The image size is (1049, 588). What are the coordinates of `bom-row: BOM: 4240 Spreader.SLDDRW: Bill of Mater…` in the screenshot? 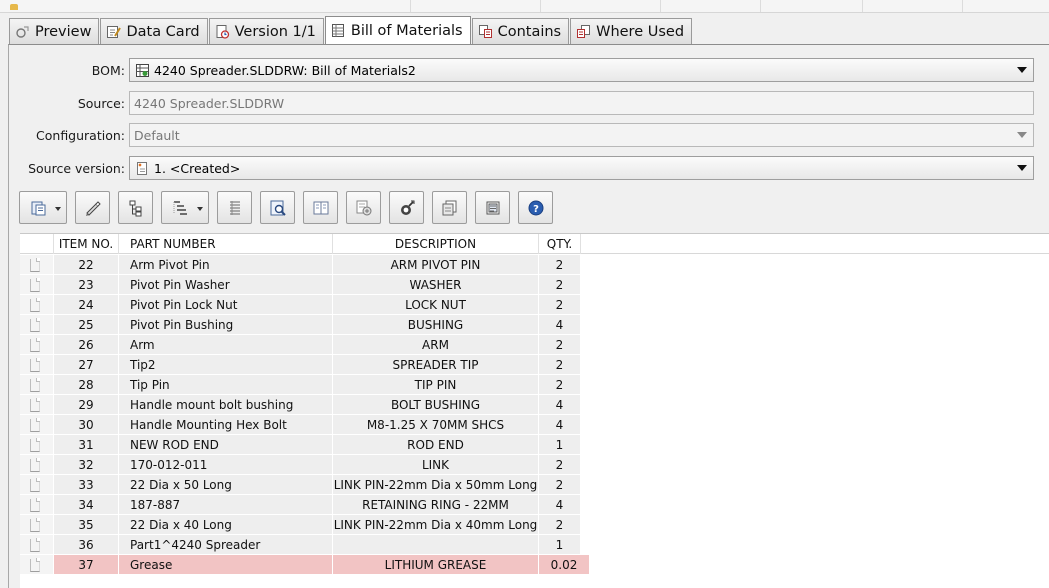 It's located at (524, 70).